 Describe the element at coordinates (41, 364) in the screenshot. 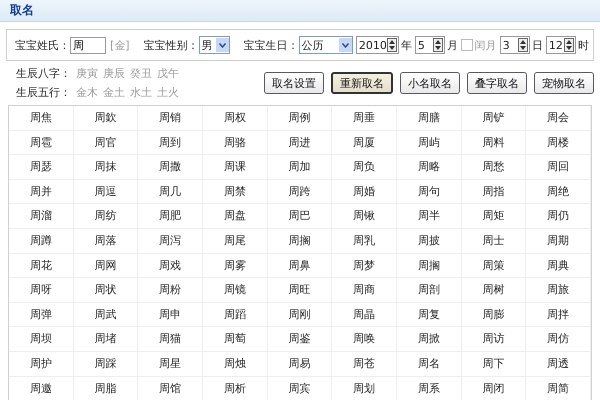

I see `name-cell: 周护` at that location.